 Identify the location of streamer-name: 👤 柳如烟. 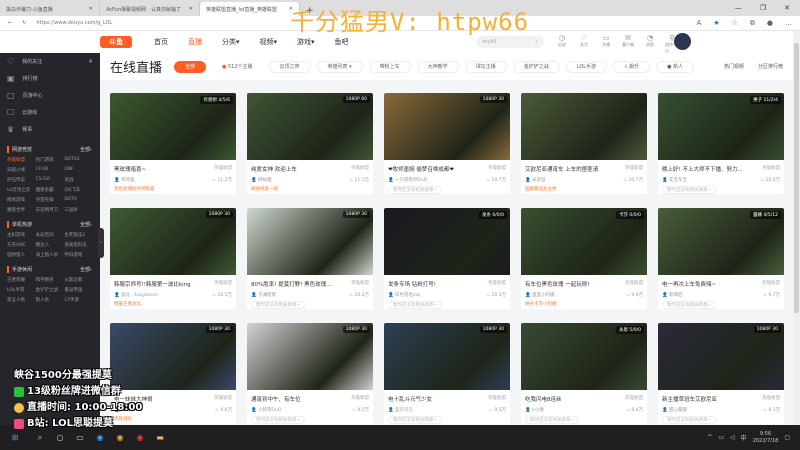
(261, 180).